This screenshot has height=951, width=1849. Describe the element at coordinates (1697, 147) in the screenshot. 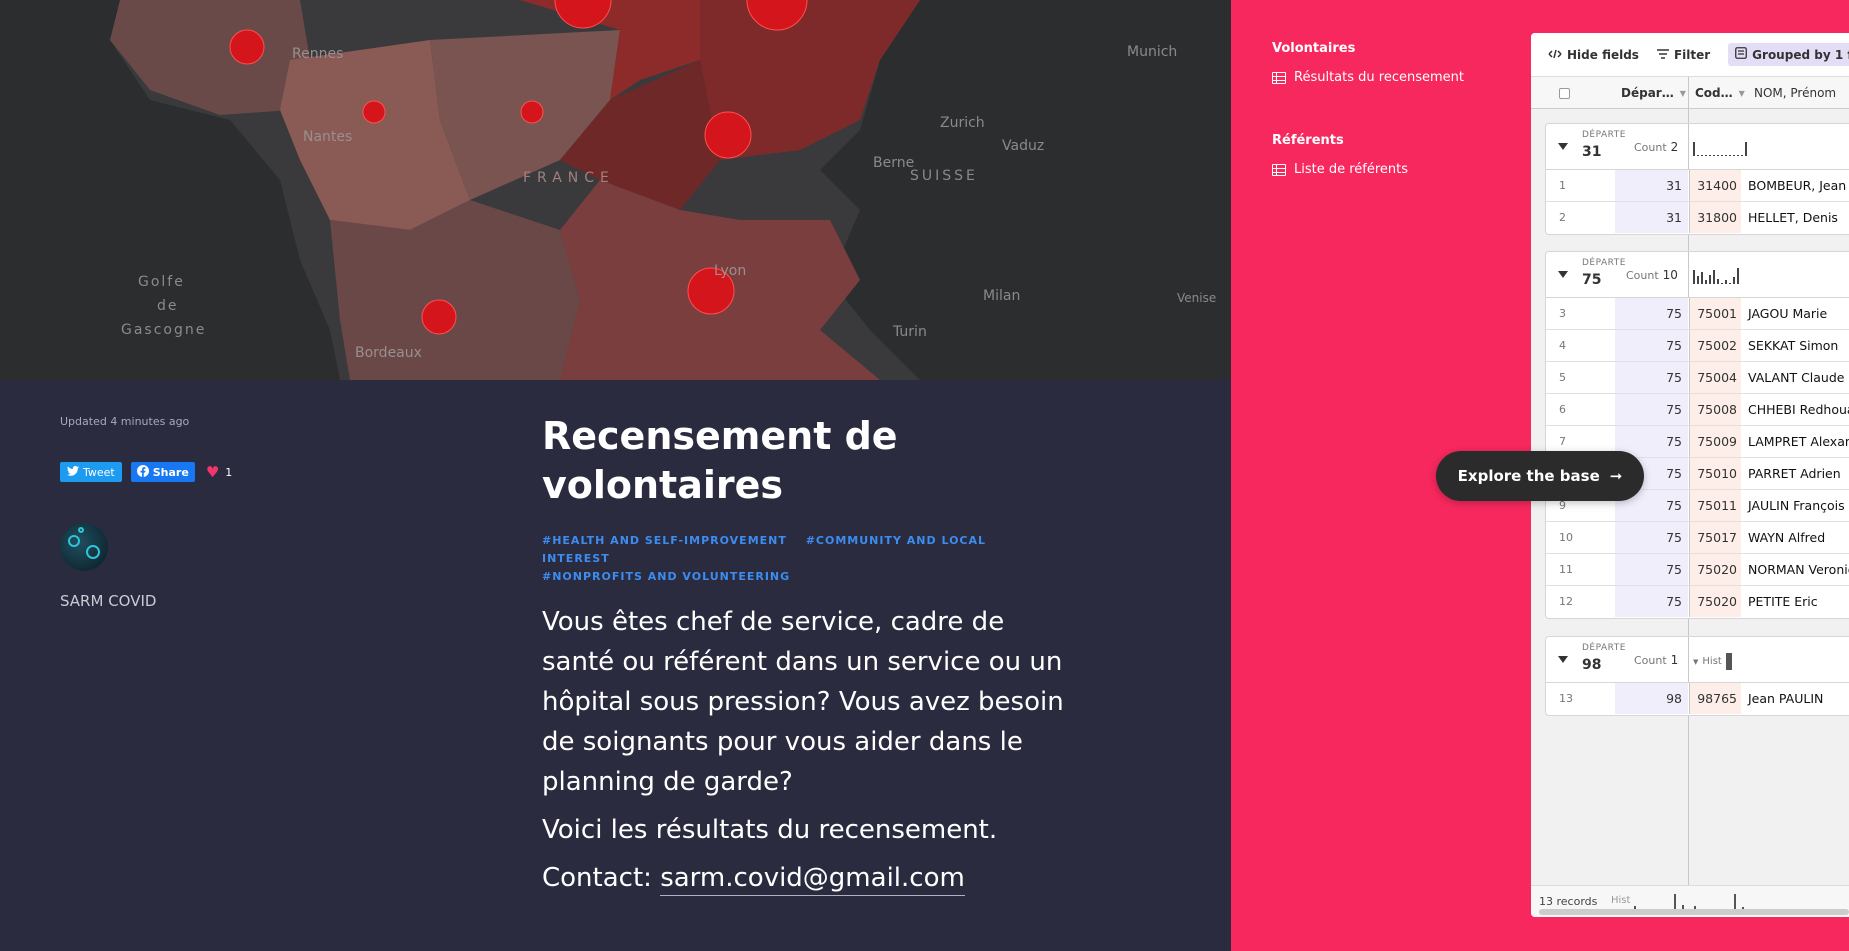

I see `group-header: DÉPARTE 31 Count 2` at that location.